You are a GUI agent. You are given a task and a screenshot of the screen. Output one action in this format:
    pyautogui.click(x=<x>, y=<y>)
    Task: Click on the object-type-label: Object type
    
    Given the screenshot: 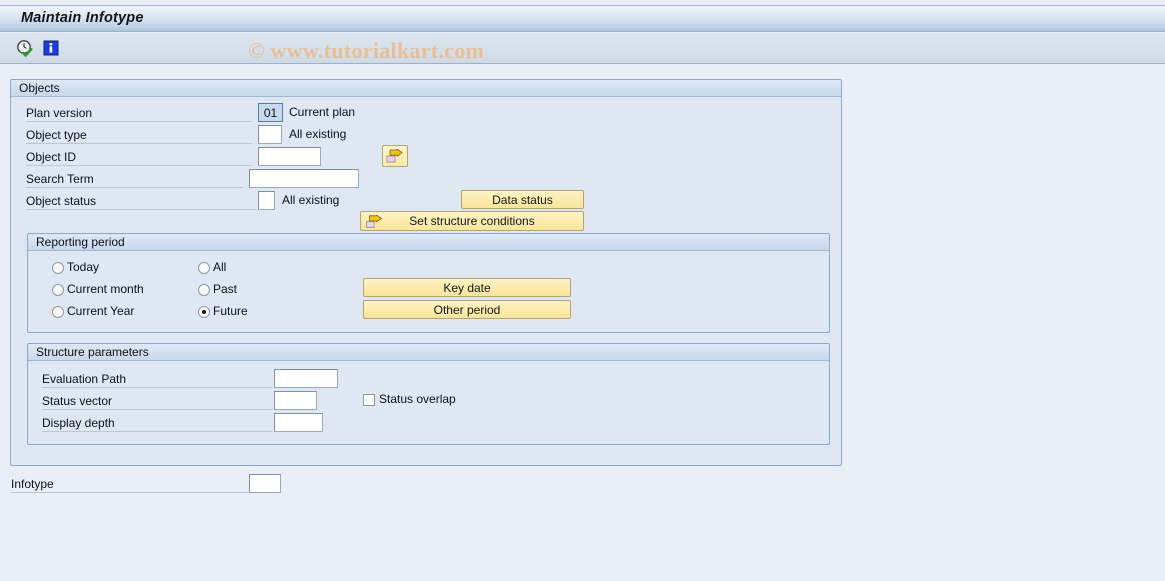 What is the action you would take?
    pyautogui.click(x=139, y=135)
    